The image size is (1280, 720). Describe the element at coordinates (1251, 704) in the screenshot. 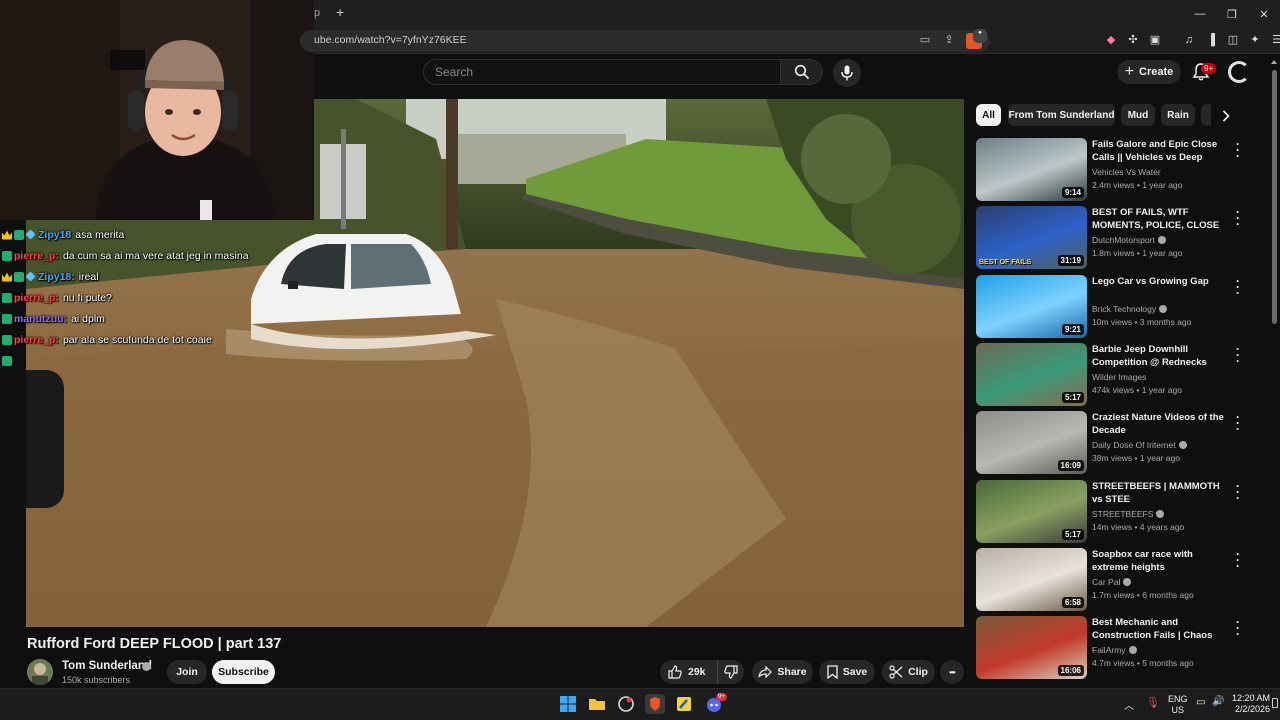

I see `clock: 12:20 AM 2/2/2026` at that location.